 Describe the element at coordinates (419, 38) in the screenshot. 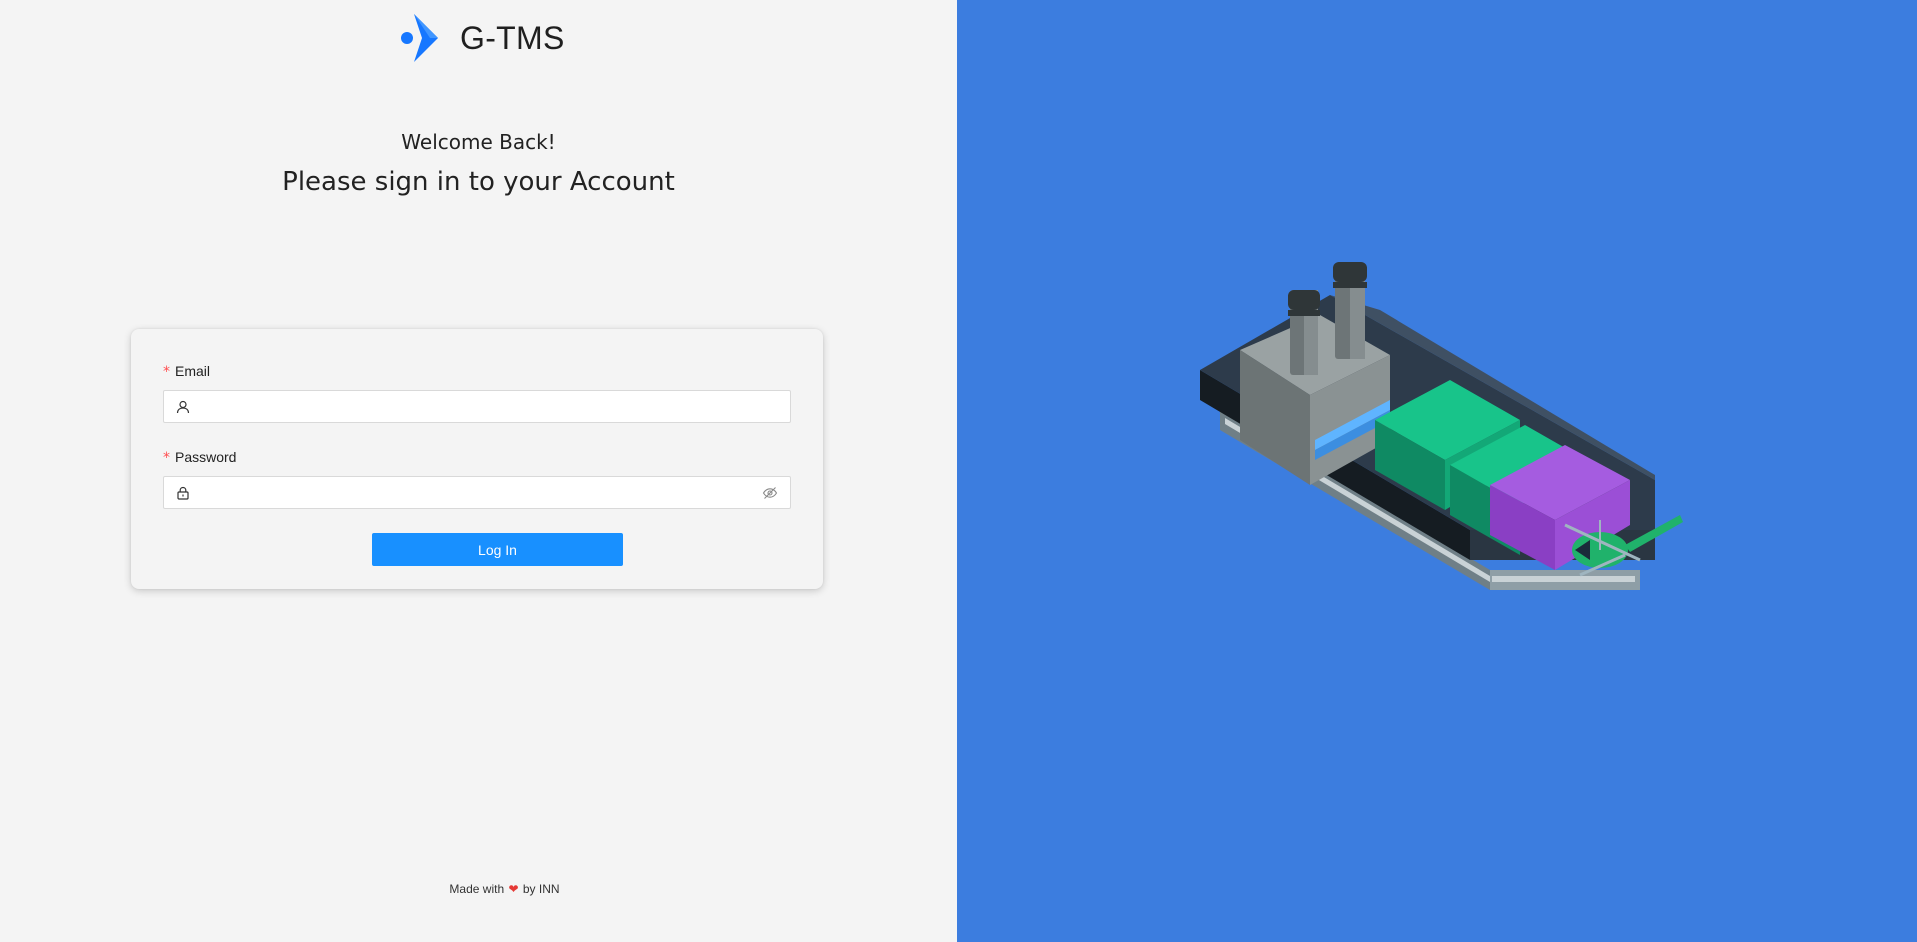

I see `brand-logo-icon` at that location.